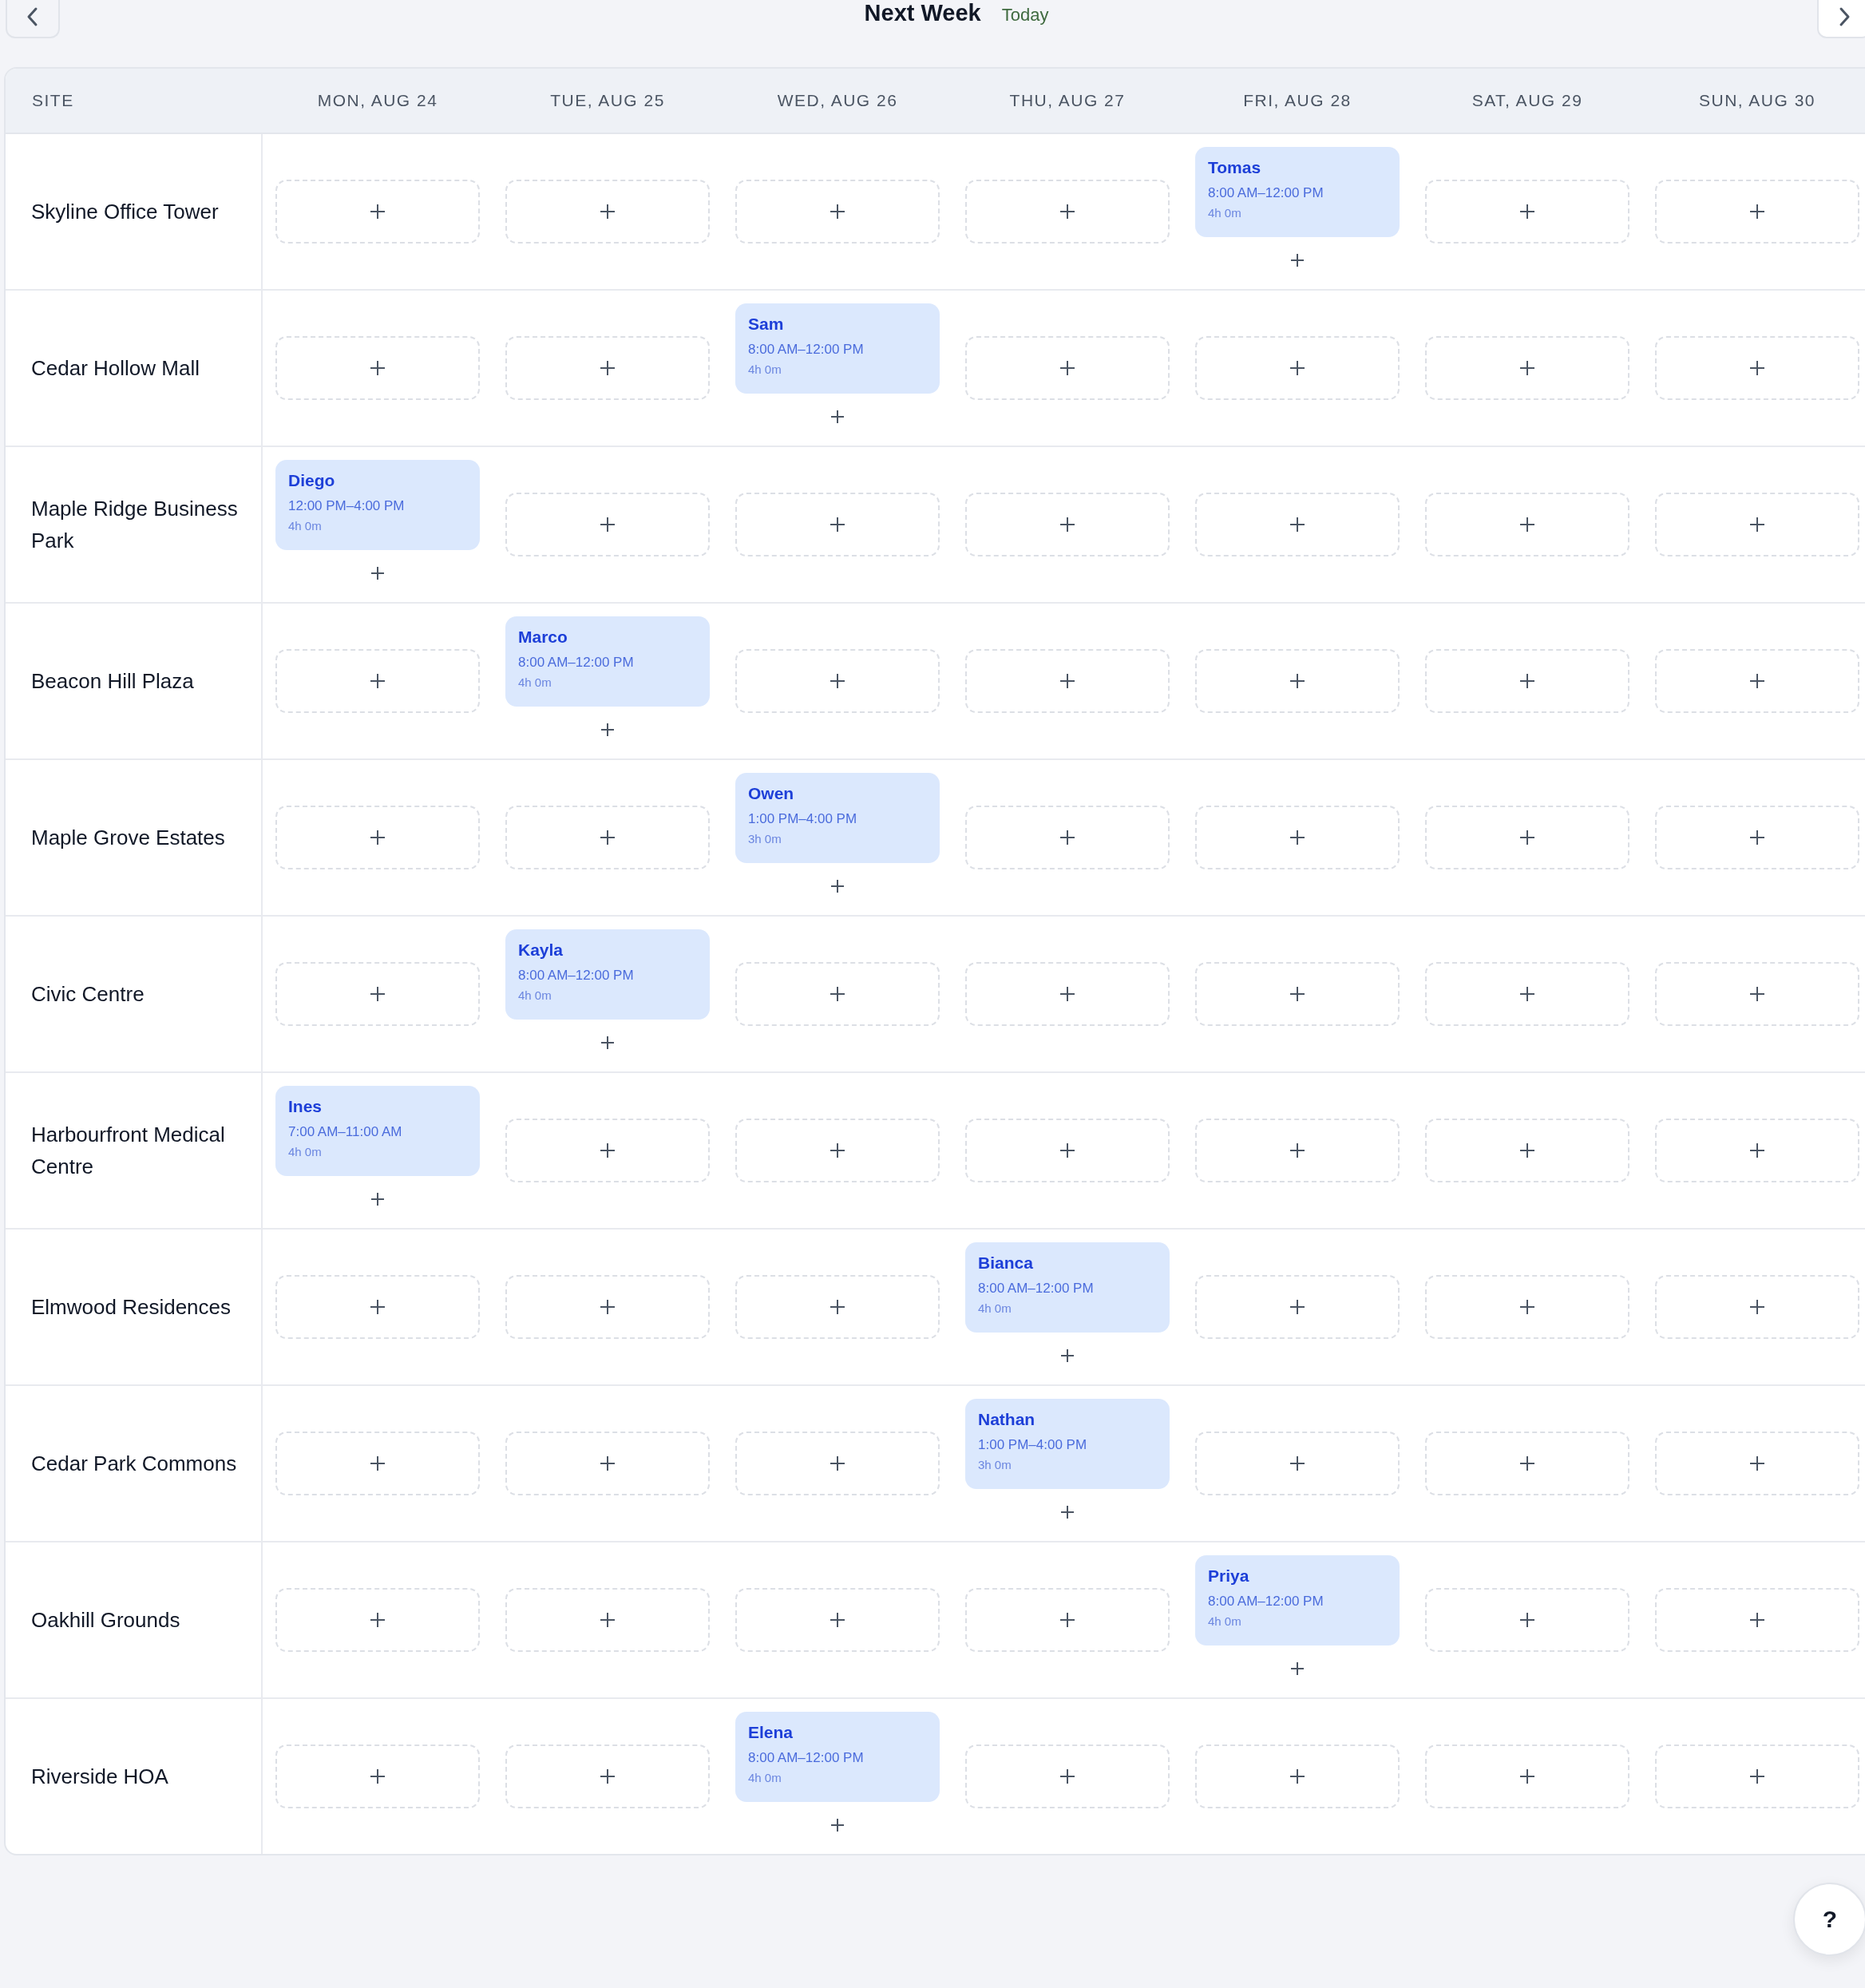  Describe the element at coordinates (33, 19) in the screenshot. I see `previous-week-button` at that location.